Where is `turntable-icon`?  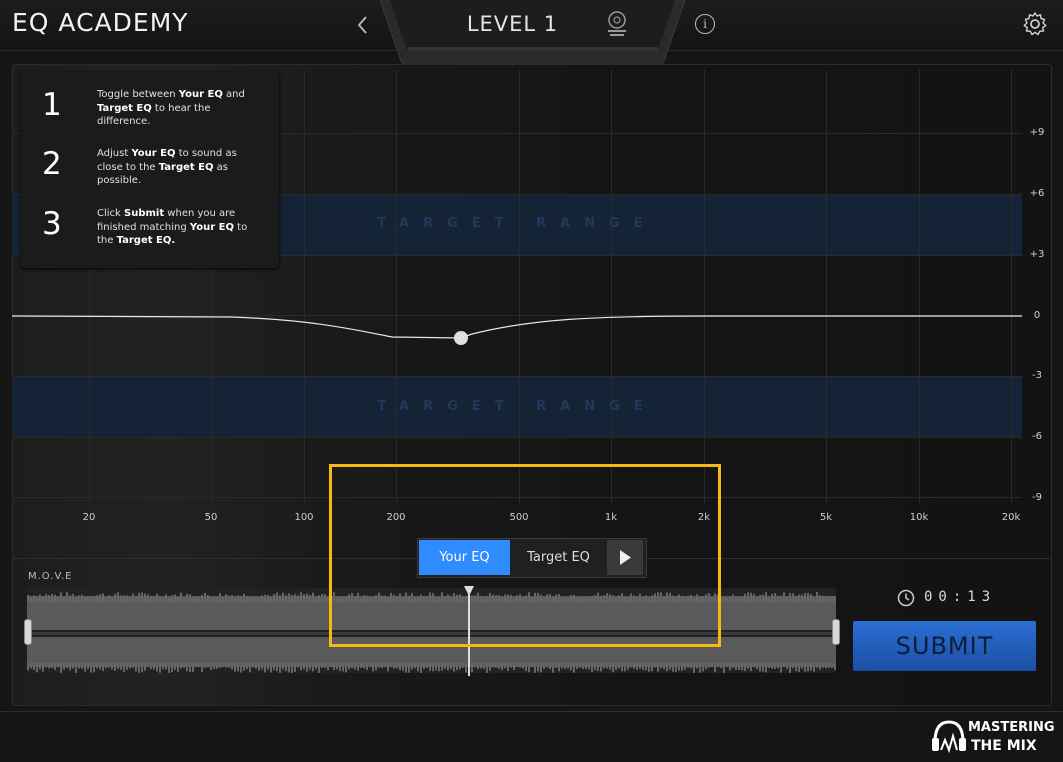 turntable-icon is located at coordinates (617, 23).